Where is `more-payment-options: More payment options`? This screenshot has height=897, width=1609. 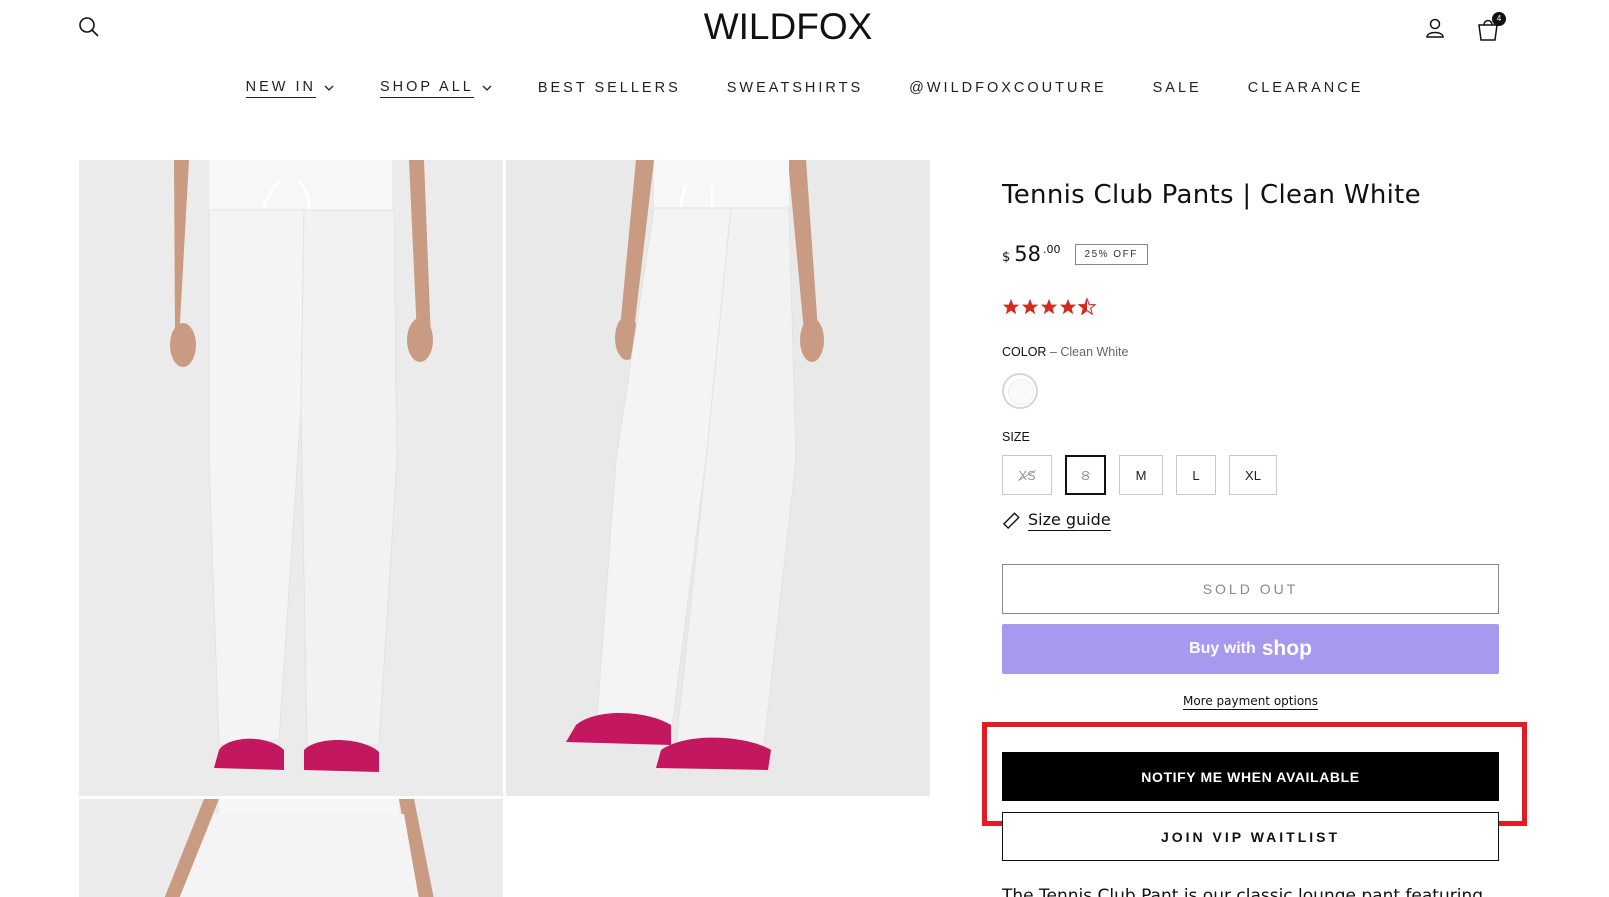
more-payment-options: More payment options is located at coordinates (1250, 700).